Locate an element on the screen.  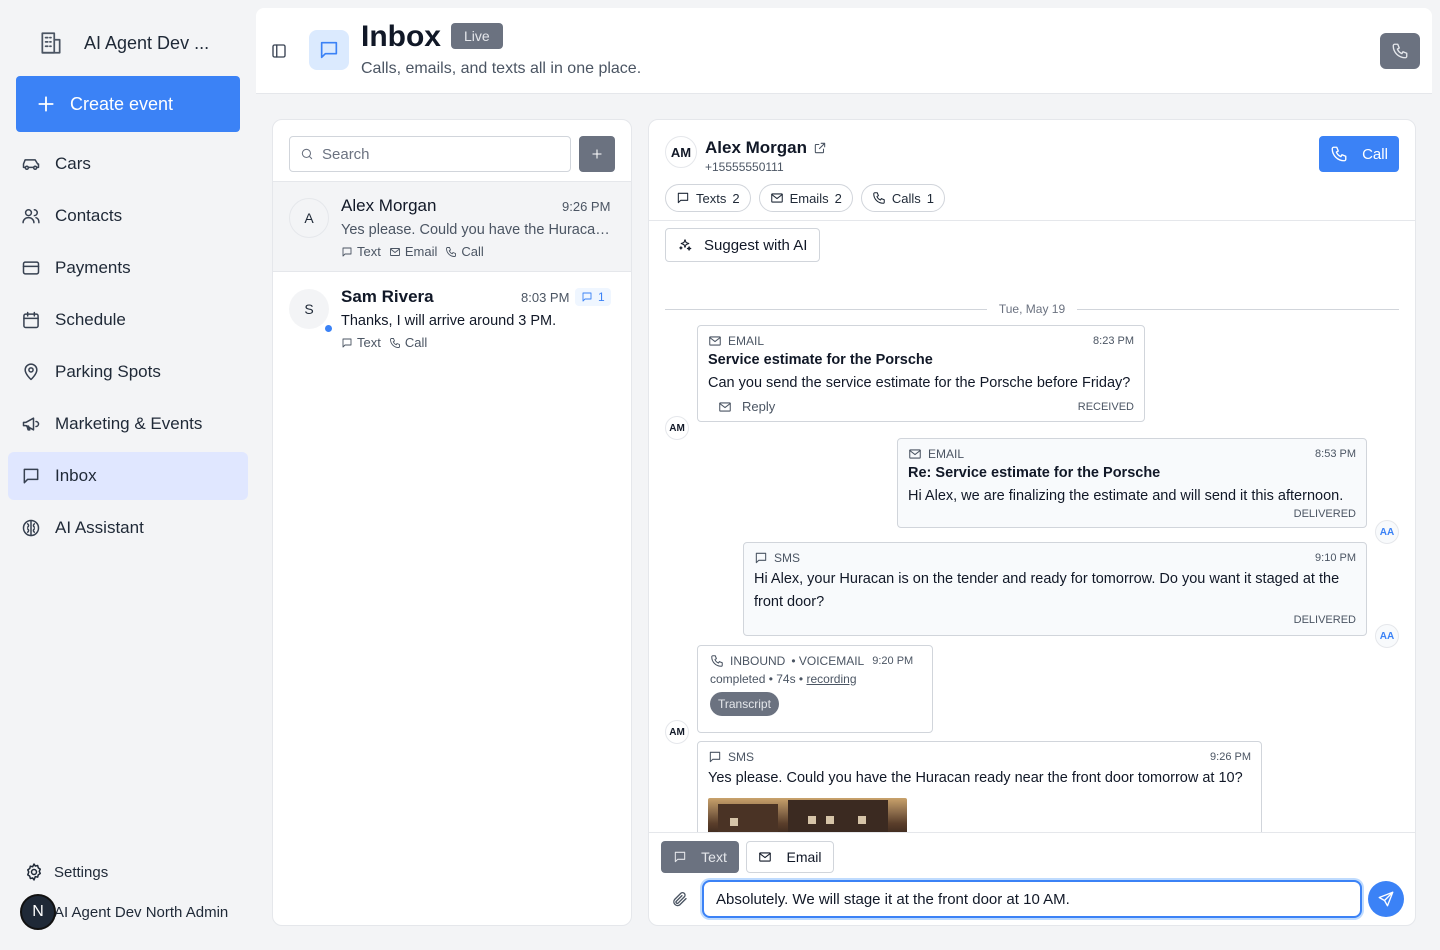
open-contact-link is located at coordinates (820, 148).